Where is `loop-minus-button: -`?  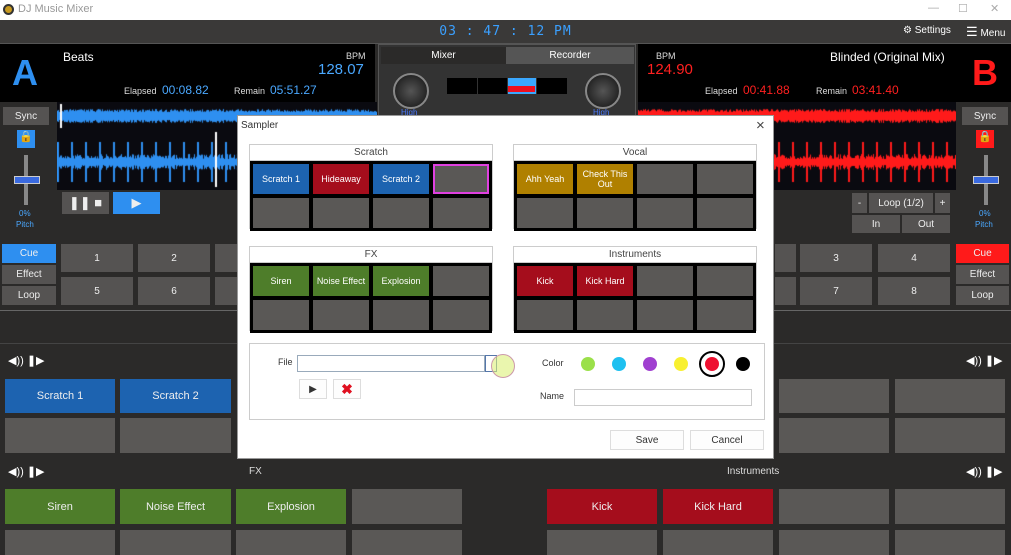
loop-minus-button: - is located at coordinates (859, 203).